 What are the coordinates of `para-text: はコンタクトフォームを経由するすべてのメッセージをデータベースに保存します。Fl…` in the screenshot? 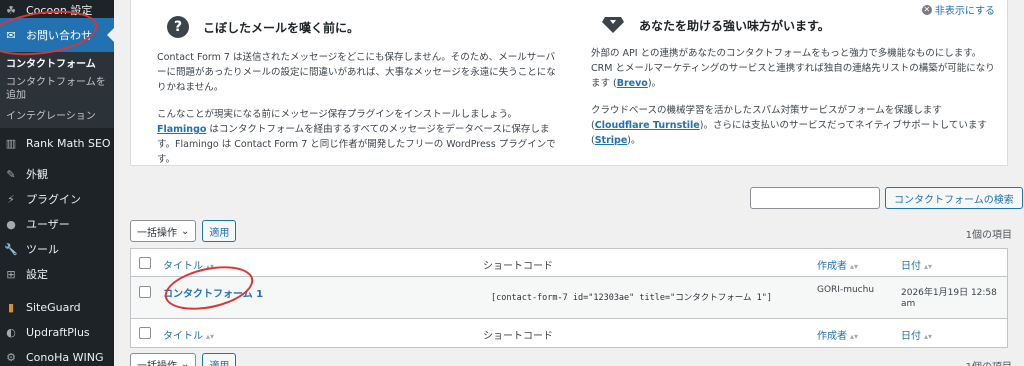 It's located at (356, 144).